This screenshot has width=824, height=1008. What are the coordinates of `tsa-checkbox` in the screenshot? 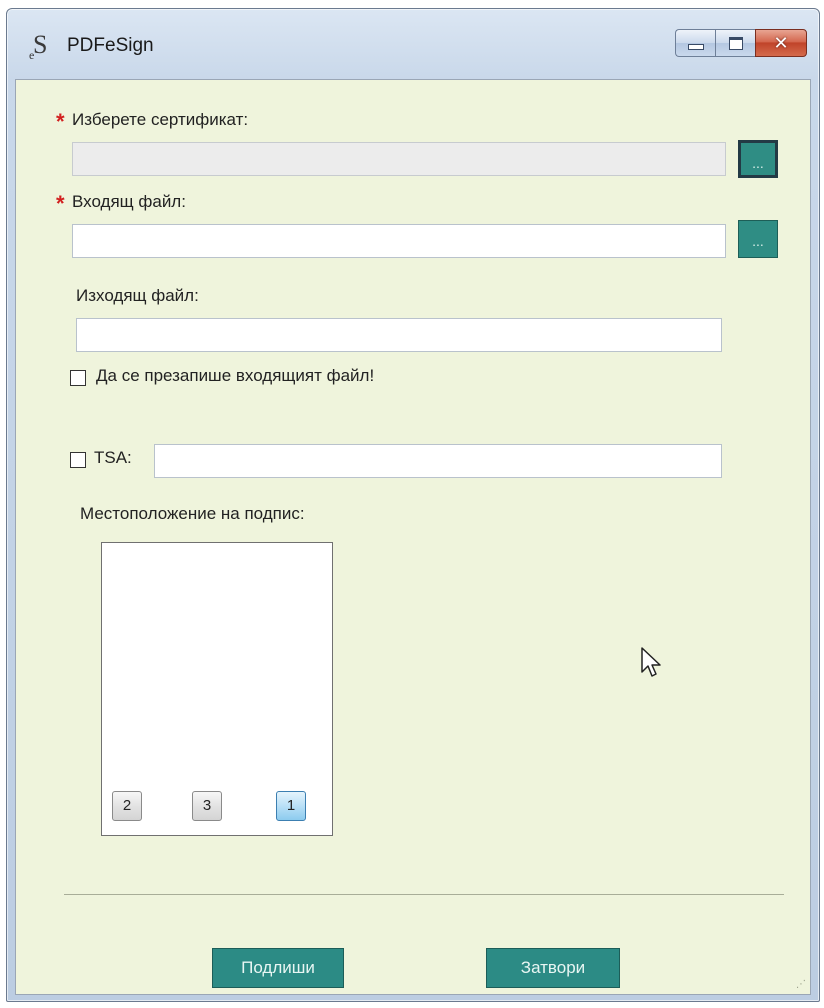 It's located at (78, 460).